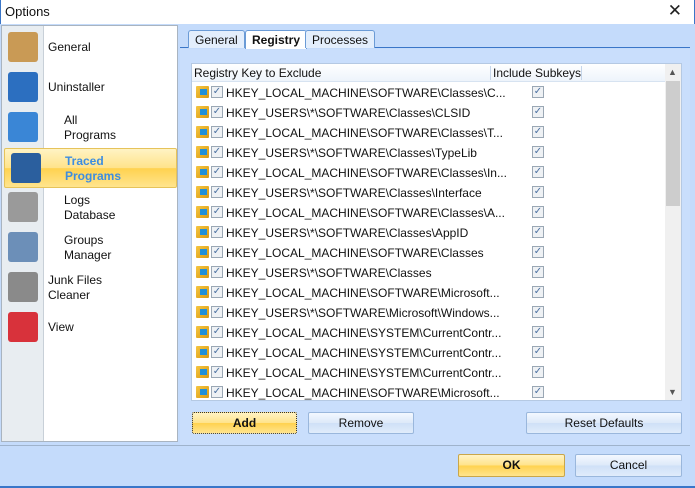 The height and width of the screenshot is (488, 695). What do you see at coordinates (216, 39) in the screenshot?
I see `tab-general: General` at bounding box center [216, 39].